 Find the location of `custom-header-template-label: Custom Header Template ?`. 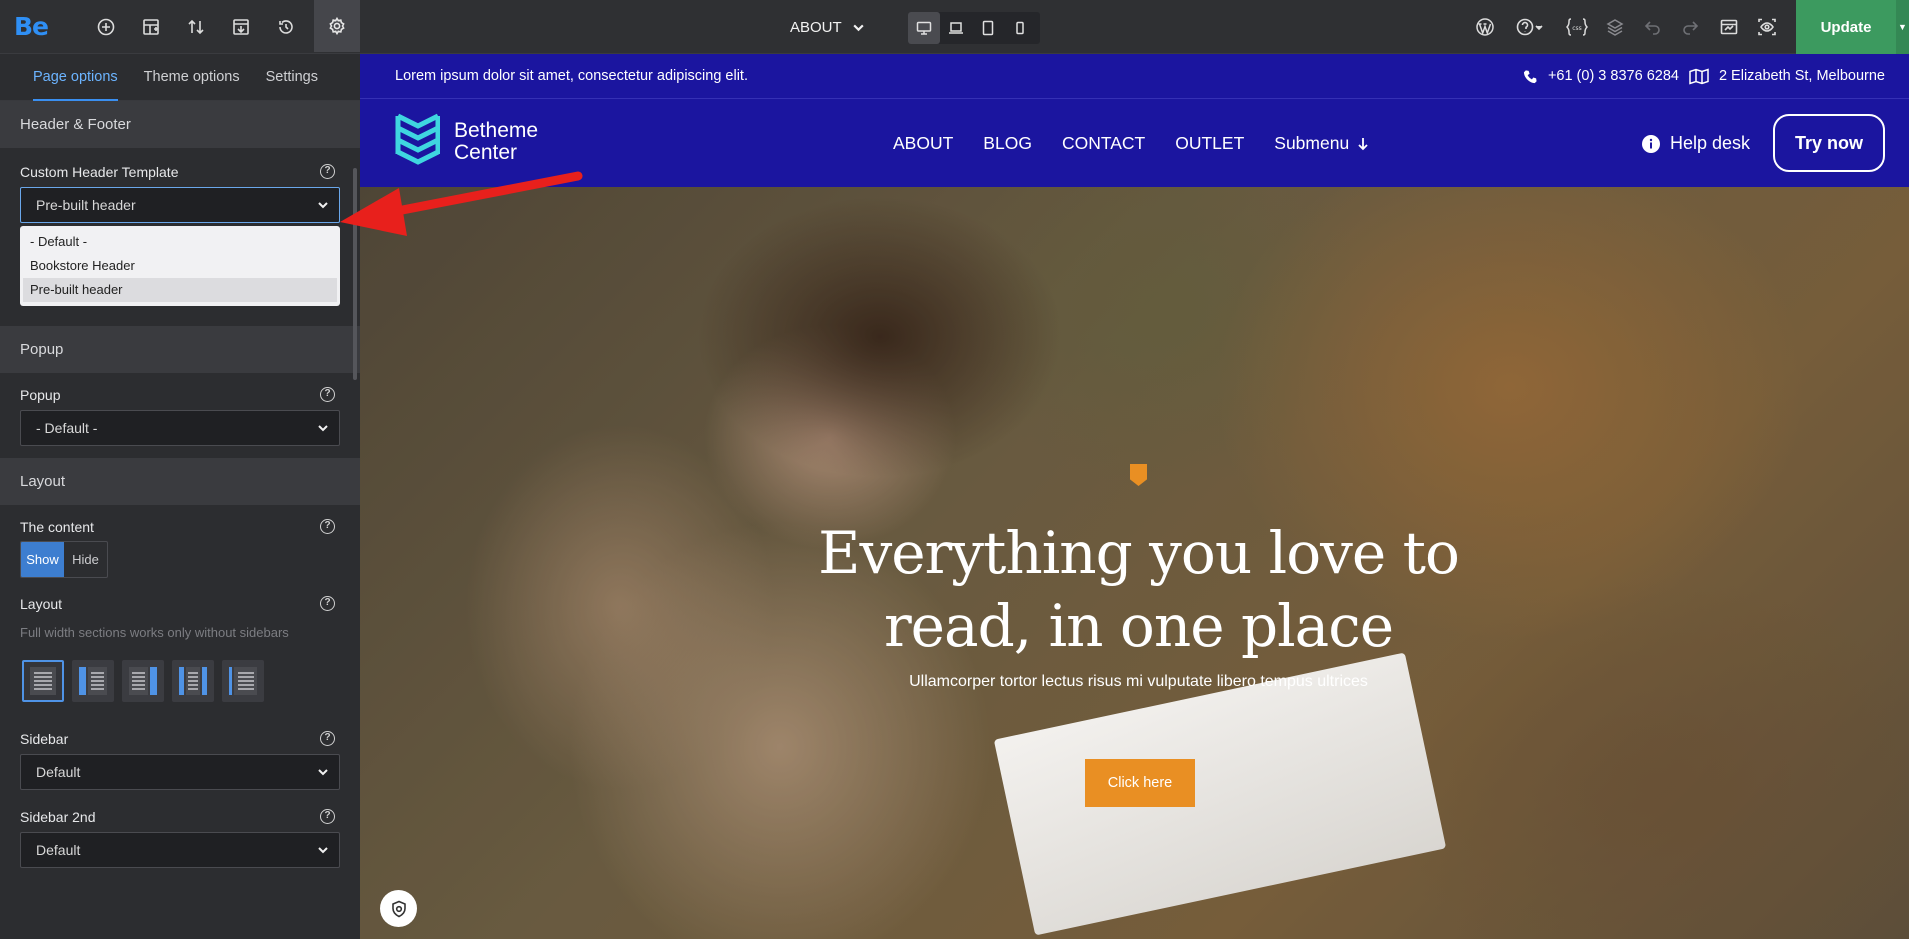

custom-header-template-label: Custom Header Template ? is located at coordinates (180, 172).